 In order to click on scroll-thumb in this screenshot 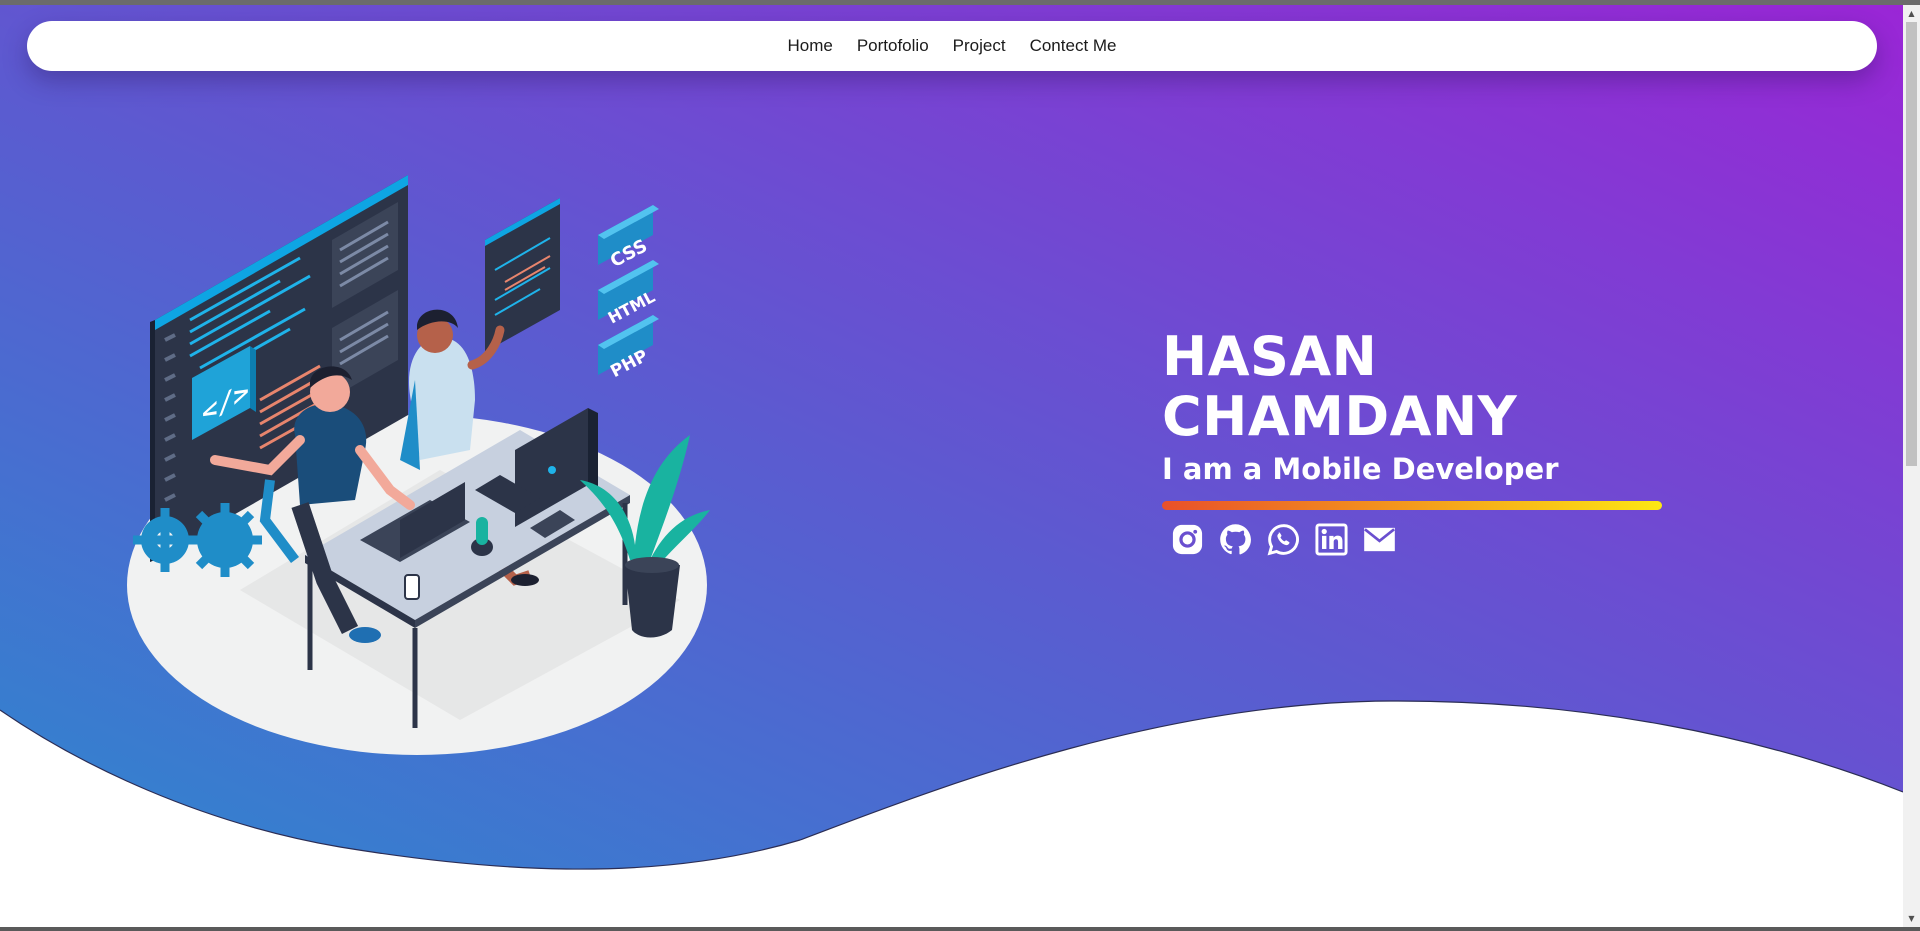, I will do `click(1911, 244)`.